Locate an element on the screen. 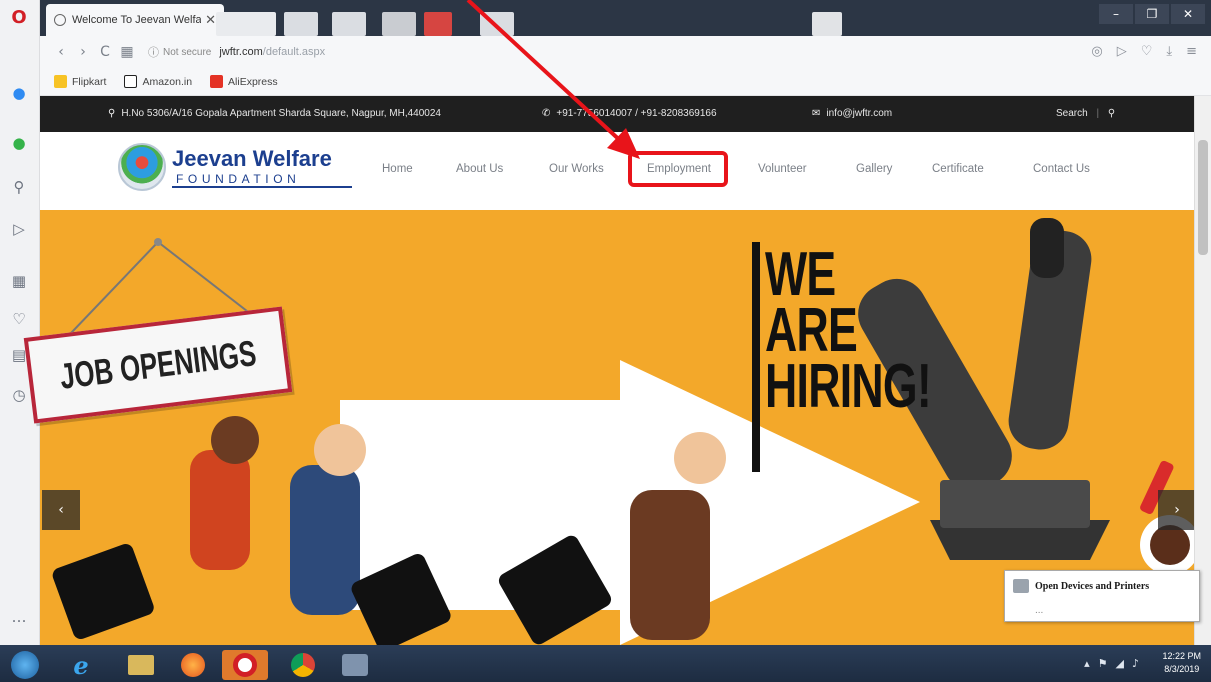 This screenshot has height=682, width=1211. firefox-icon is located at coordinates (193, 665).